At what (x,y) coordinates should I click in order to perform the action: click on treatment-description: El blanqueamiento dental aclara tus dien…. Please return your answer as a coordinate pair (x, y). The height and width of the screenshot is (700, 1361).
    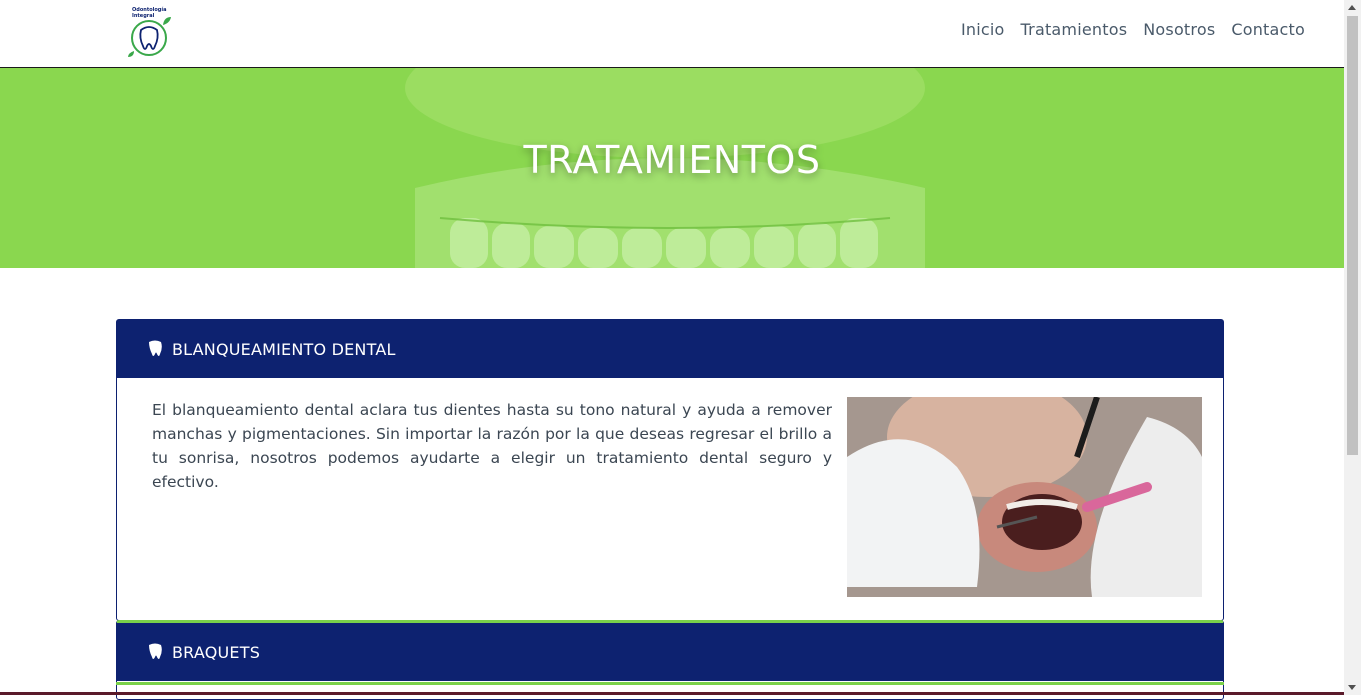
    Looking at the image, I should click on (492, 446).